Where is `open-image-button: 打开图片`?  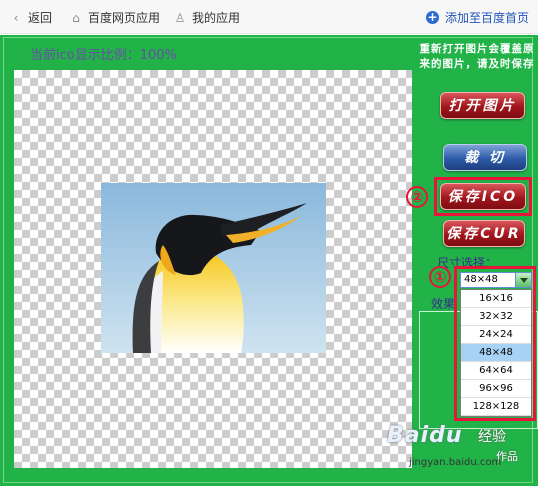
open-image-button: 打开图片 is located at coordinates (482, 105).